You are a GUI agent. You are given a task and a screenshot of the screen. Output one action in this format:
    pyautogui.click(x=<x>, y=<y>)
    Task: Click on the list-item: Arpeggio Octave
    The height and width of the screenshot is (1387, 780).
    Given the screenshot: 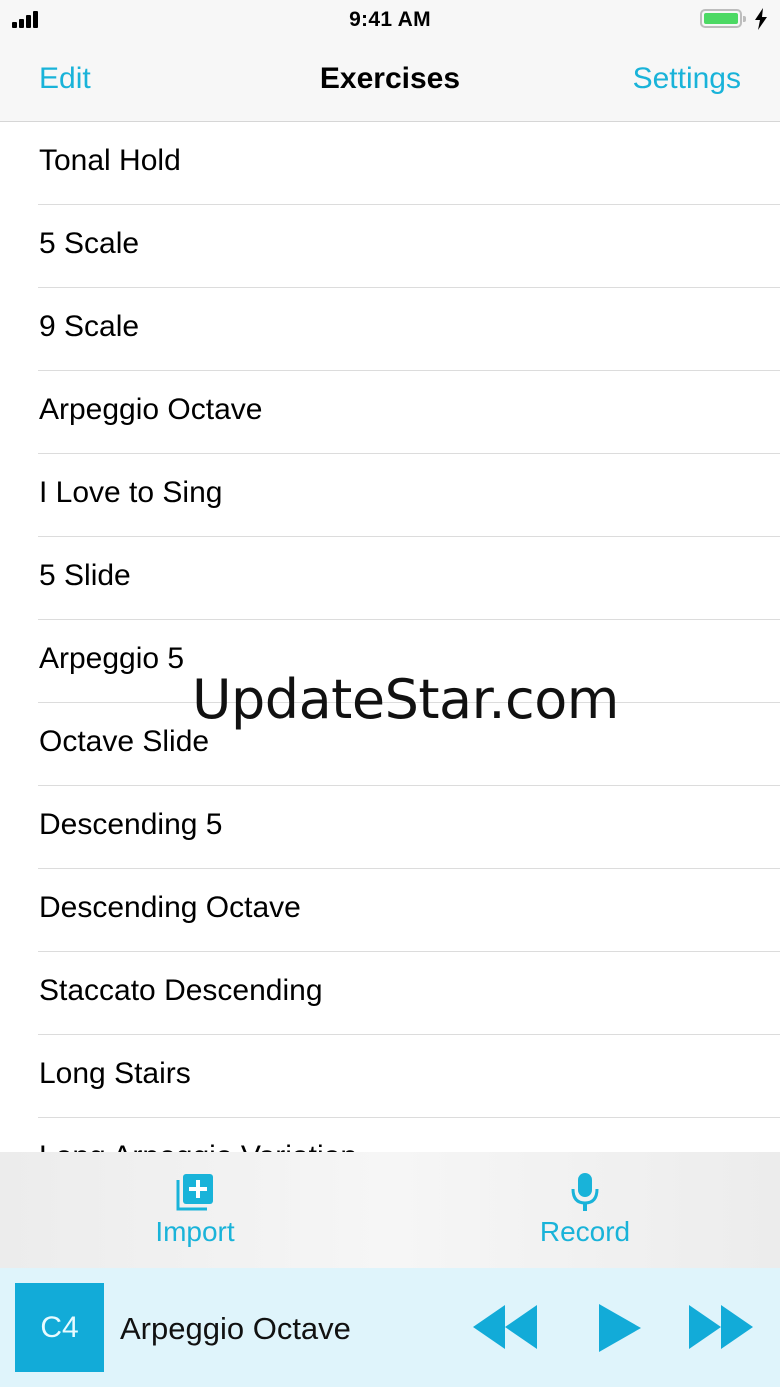 What is the action you would take?
    pyautogui.click(x=390, y=412)
    